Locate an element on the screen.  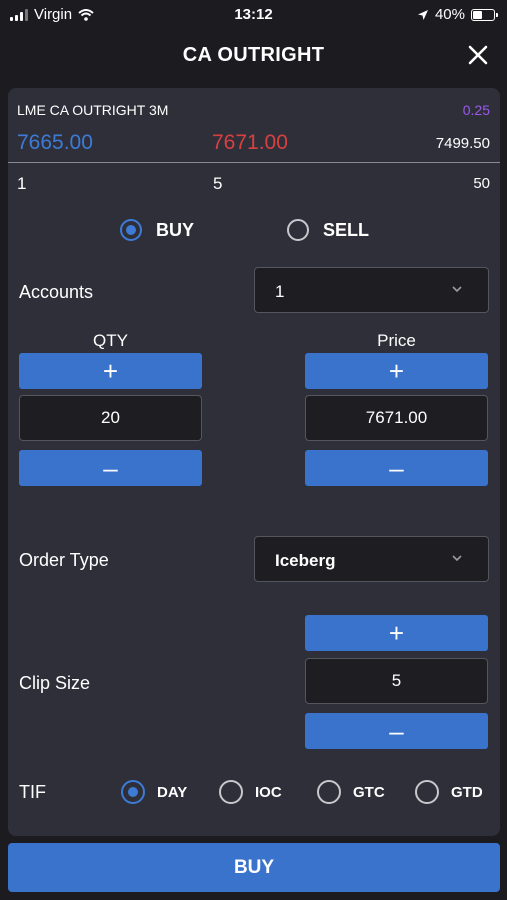
close-button is located at coordinates (478, 55).